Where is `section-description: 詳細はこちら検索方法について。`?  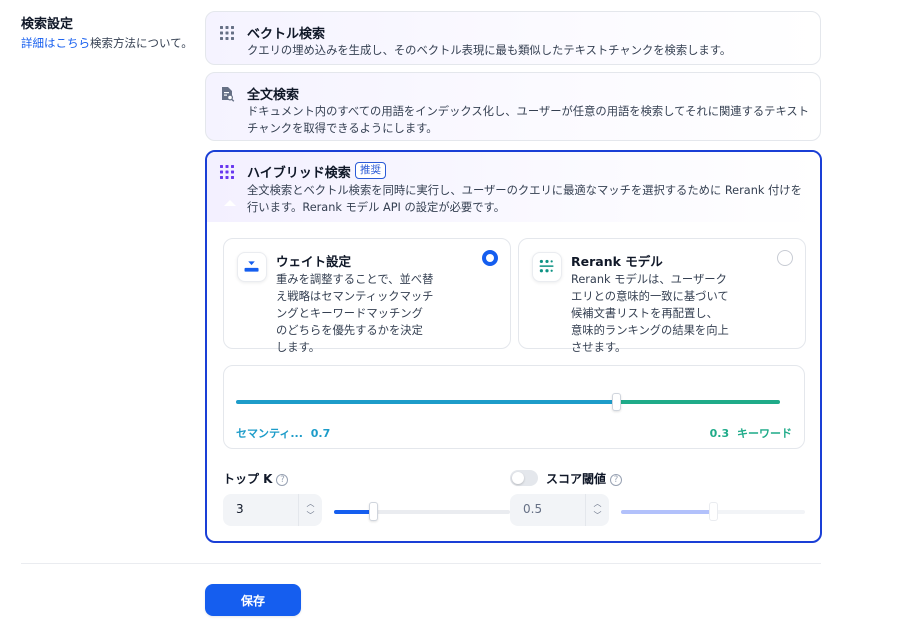
section-description: 詳細はこちら検索方法について。 is located at coordinates (107, 43).